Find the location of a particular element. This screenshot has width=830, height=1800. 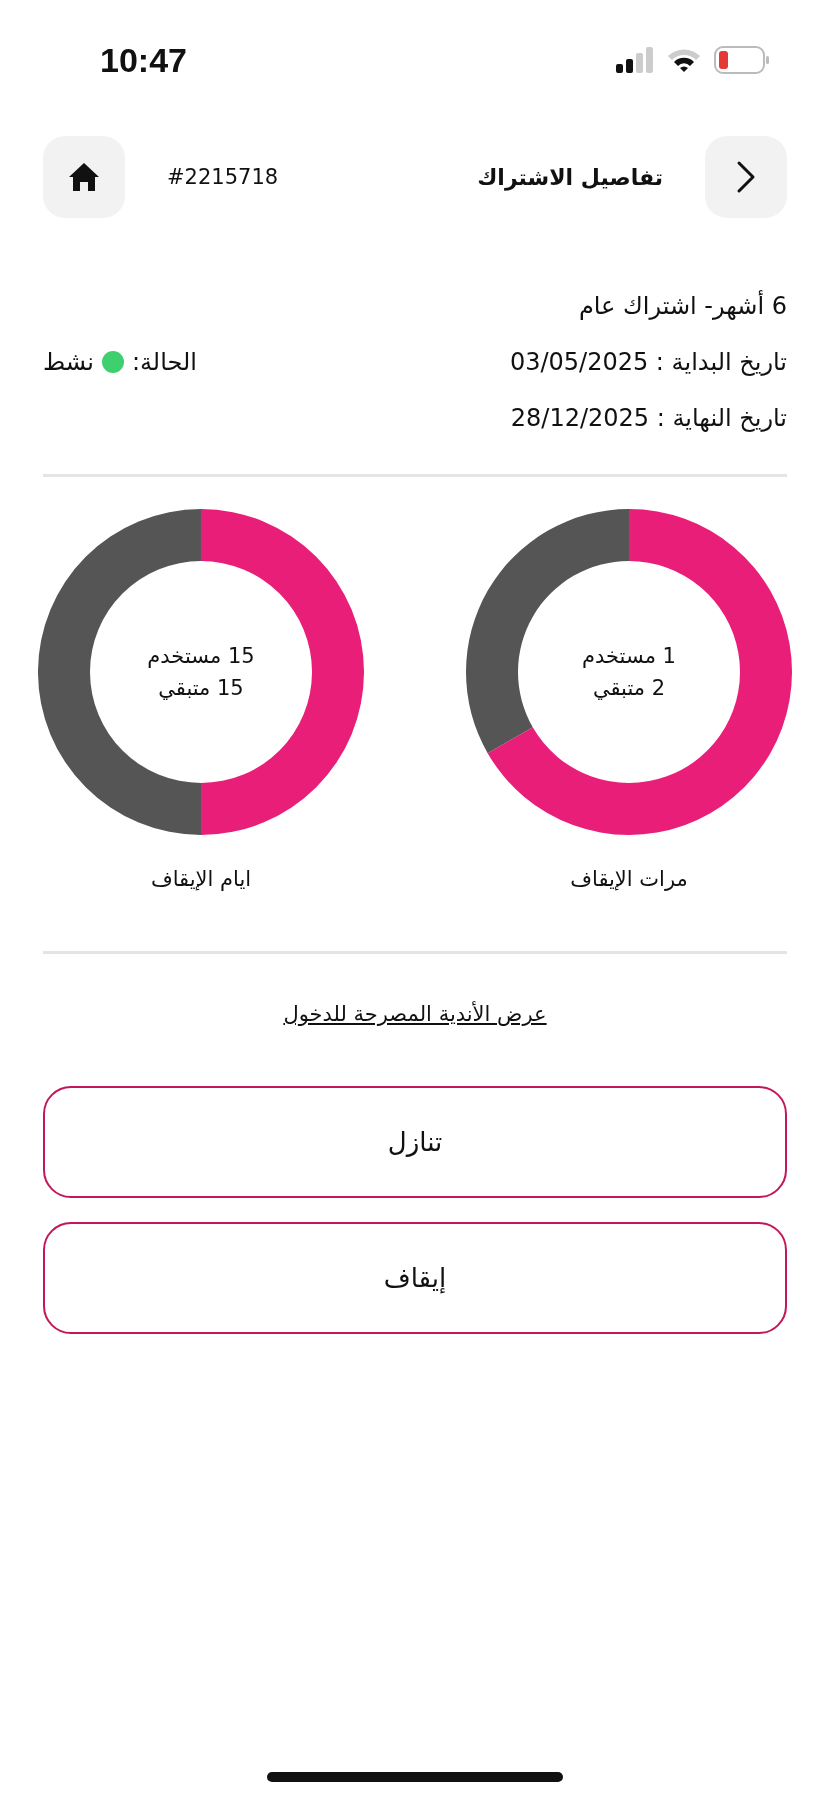

home-button is located at coordinates (84, 177).